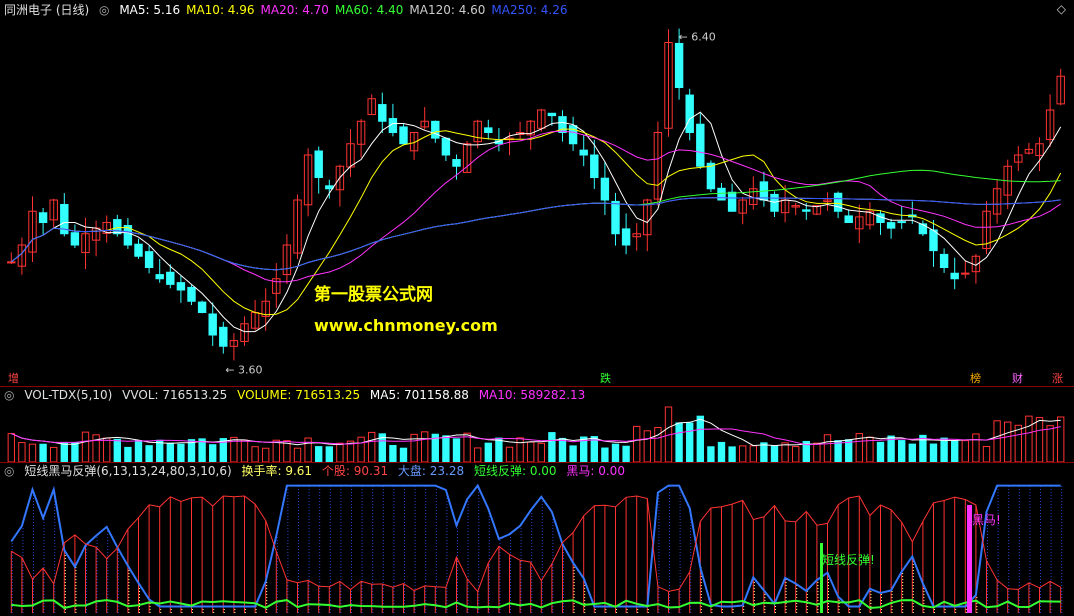 Image resolution: width=1074 pixels, height=616 pixels. What do you see at coordinates (406, 325) in the screenshot?
I see `watermark-url: www.chnmoney.com` at bounding box center [406, 325].